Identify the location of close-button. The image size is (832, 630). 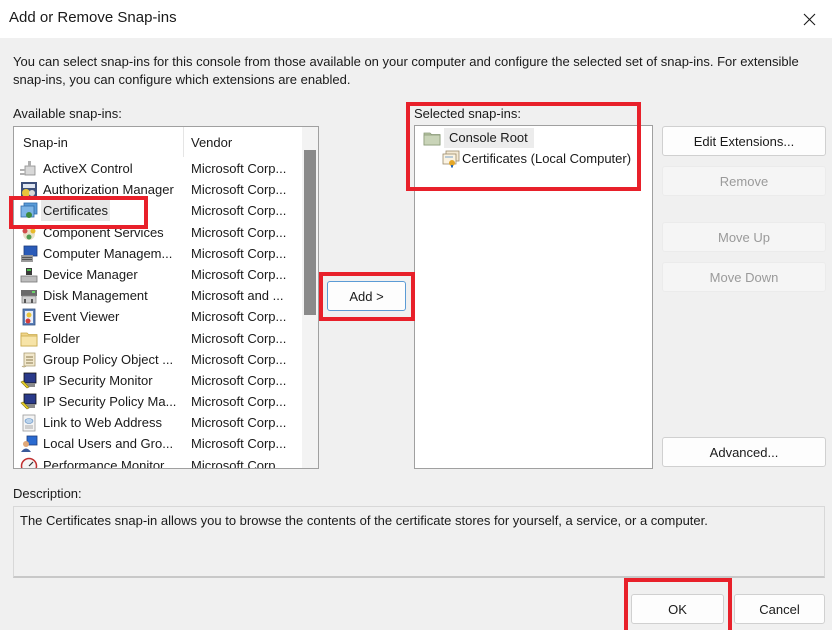
(809, 19).